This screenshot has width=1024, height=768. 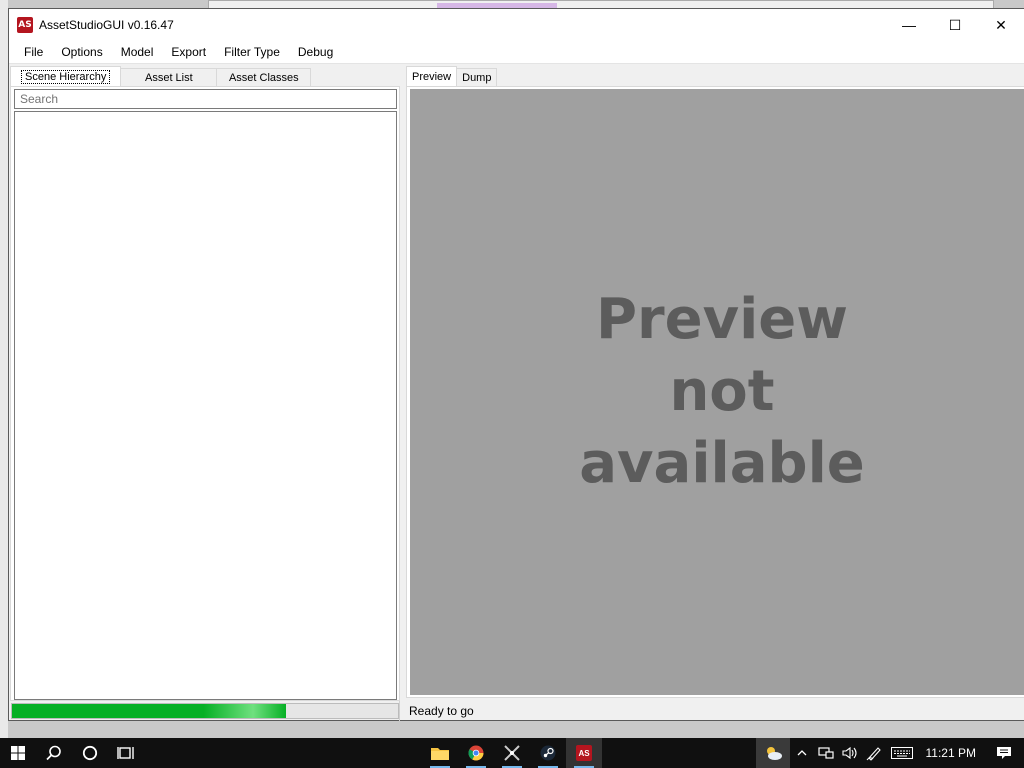 I want to click on left-tab-strip: Scene Hierarchy Asset List Asset Classes, so click(x=205, y=76).